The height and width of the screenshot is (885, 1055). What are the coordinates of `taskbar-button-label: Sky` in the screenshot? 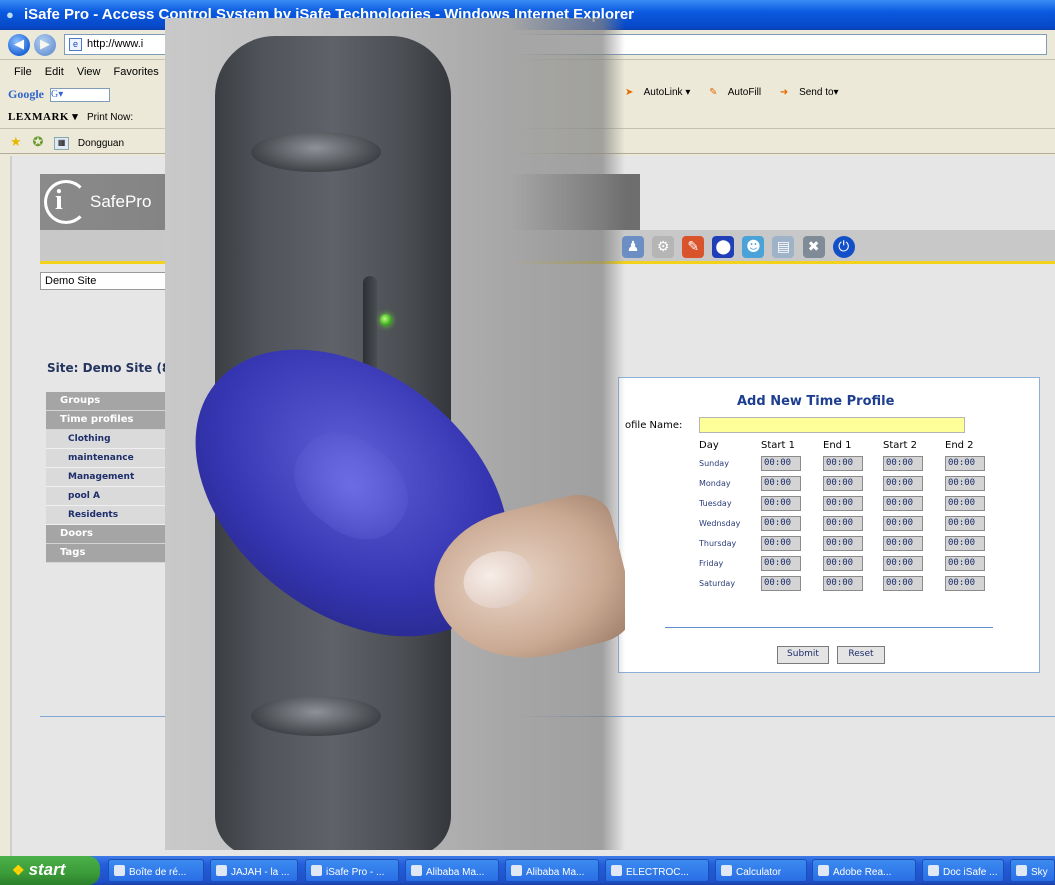 It's located at (1039, 872).